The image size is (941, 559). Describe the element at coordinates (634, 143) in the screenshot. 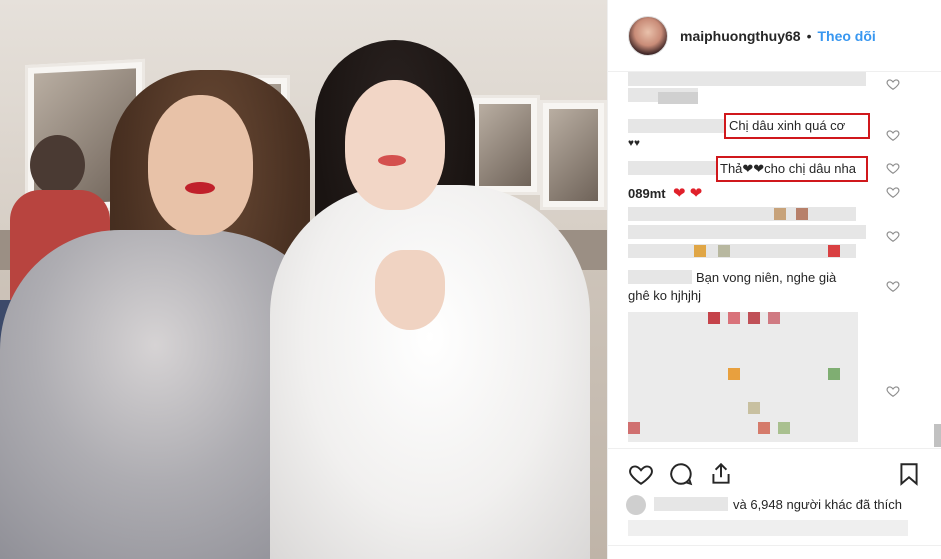

I see `comment-hearts: ♥♥` at that location.